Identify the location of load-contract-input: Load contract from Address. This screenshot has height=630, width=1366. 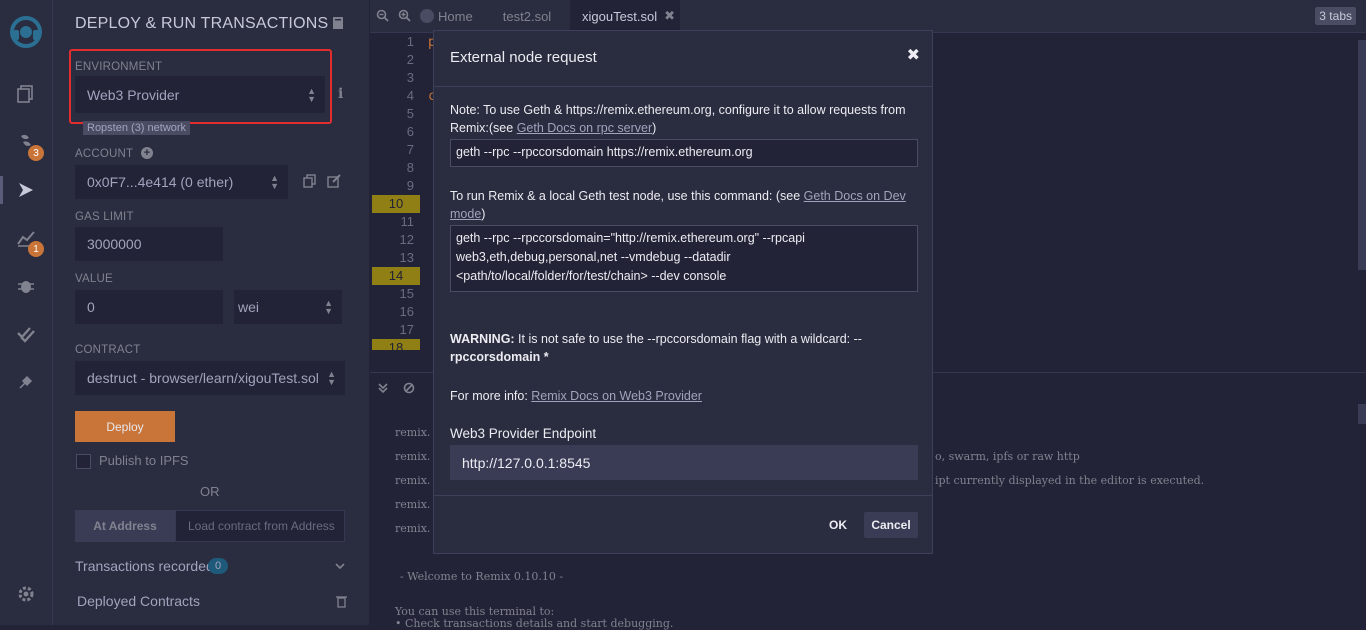
(260, 526).